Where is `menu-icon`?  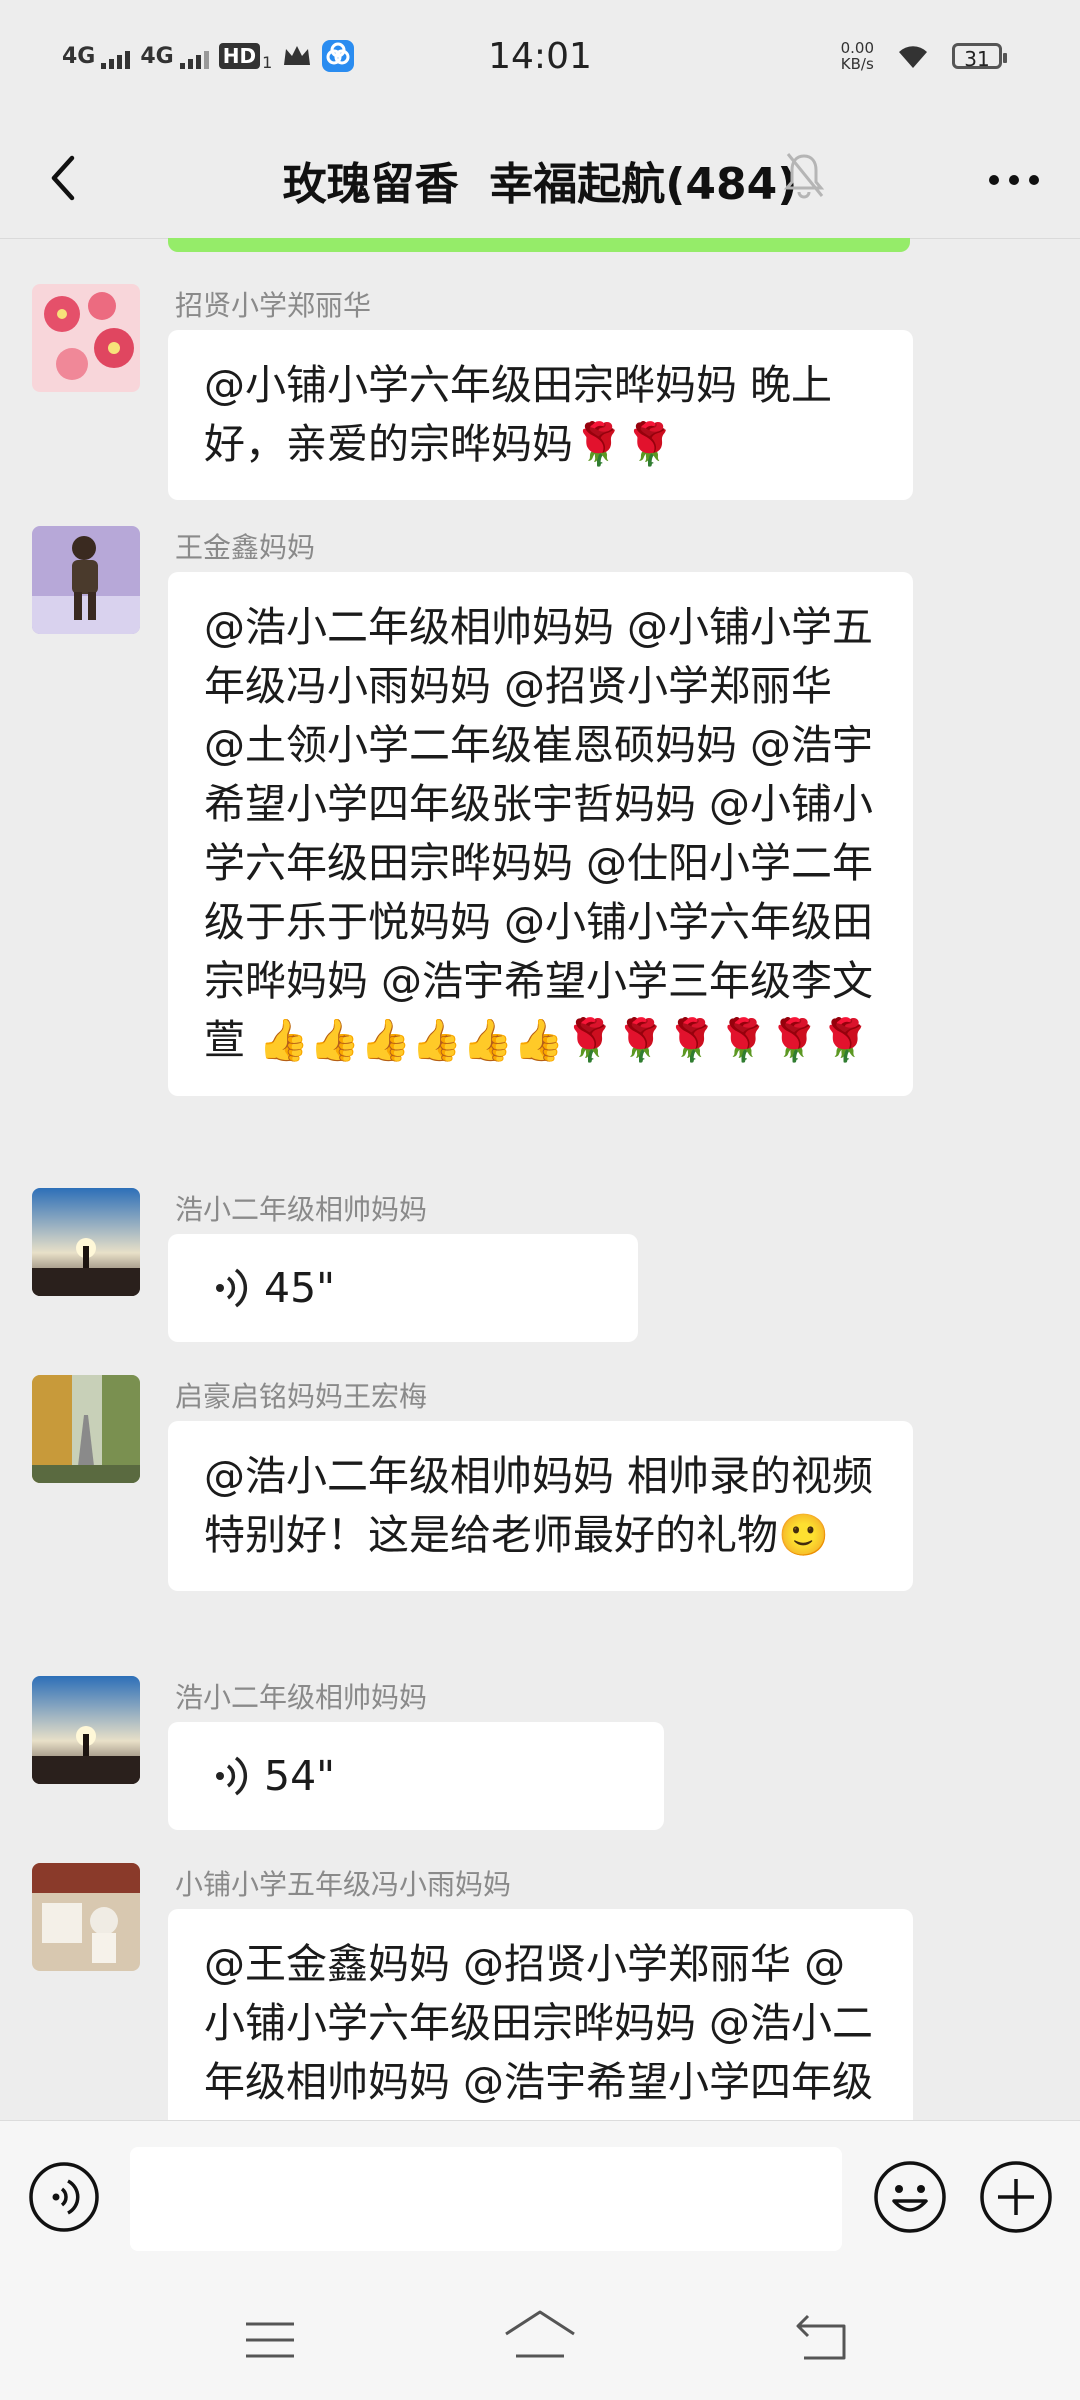 menu-icon is located at coordinates (270, 2340).